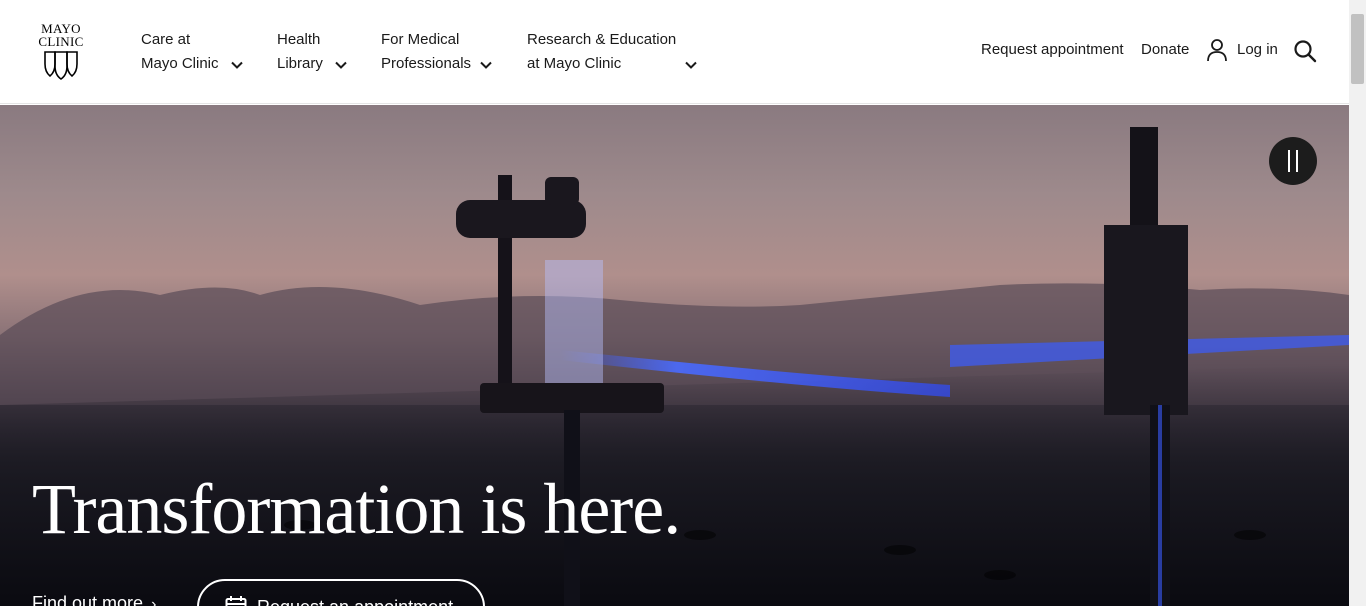  Describe the element at coordinates (1305, 51) in the screenshot. I see `search-icon` at that location.